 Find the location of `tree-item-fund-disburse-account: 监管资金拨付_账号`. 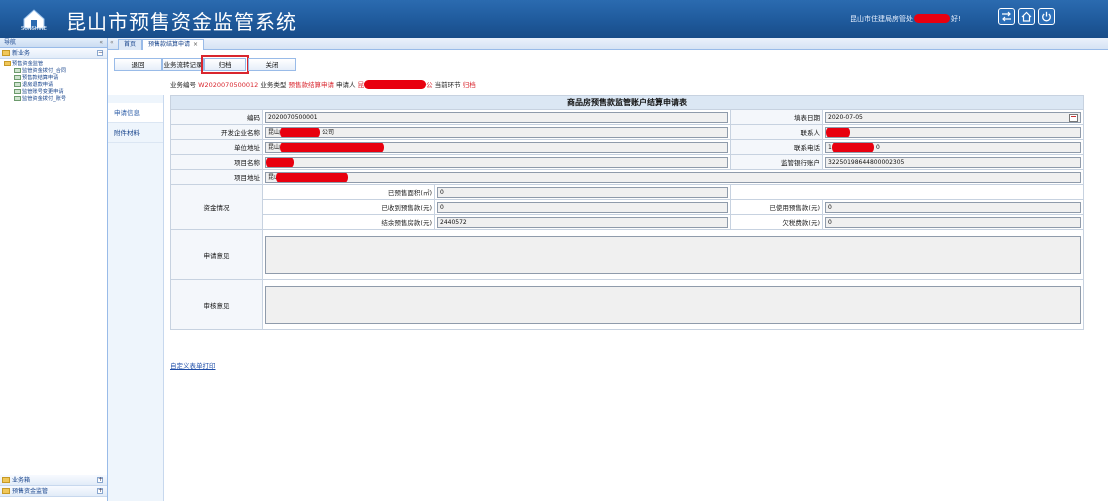

tree-item-fund-disburse-account: 监管资金拨付_账号 is located at coordinates (53, 99).